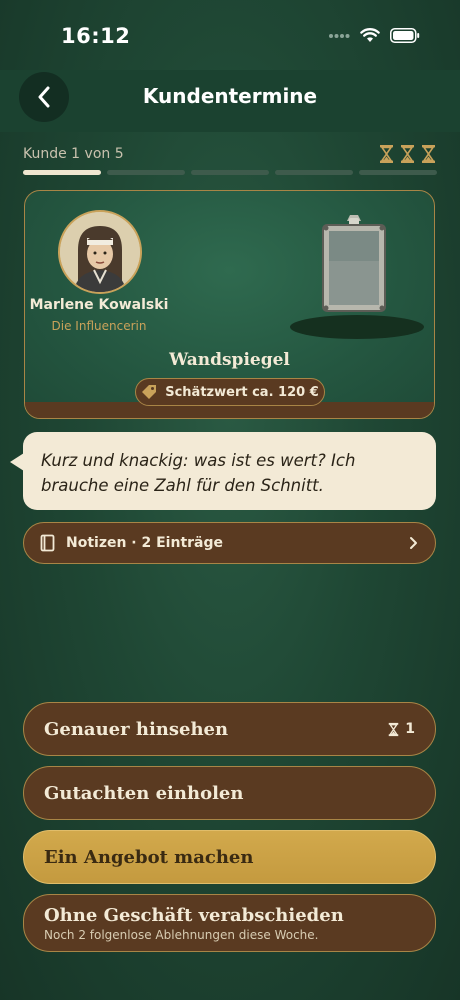  I want to click on nav-header: Kundentermine, so click(230, 101).